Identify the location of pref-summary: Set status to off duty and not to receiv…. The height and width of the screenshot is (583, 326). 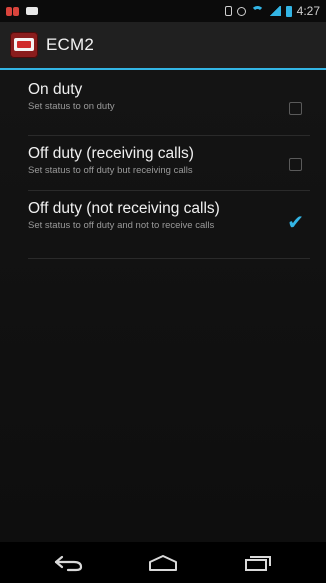
(121, 225).